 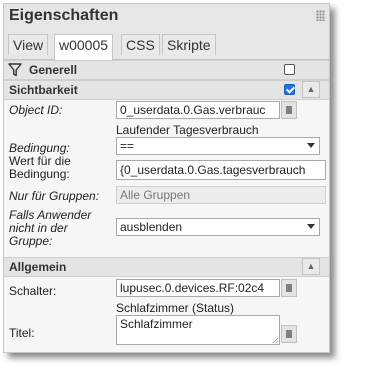 What do you see at coordinates (198, 330) in the screenshot?
I see `titel-textarea: Schlafzimmer` at bounding box center [198, 330].